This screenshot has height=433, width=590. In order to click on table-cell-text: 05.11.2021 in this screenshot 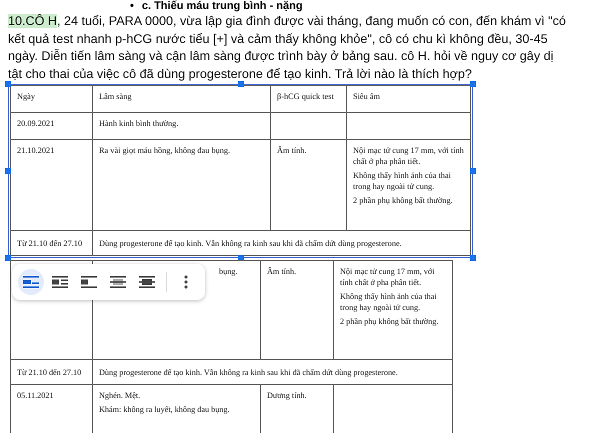, I will do `click(36, 395)`.